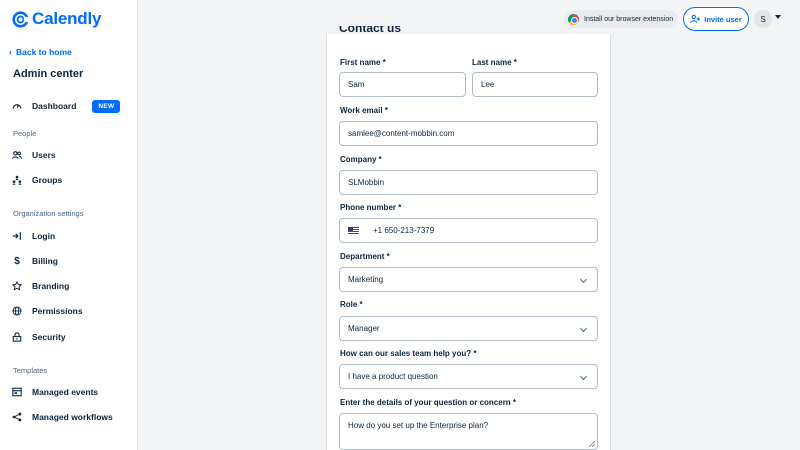 This screenshot has height=450, width=800. Describe the element at coordinates (468, 230) in the screenshot. I see `phone-number-input: +1 650-213-7379` at that location.